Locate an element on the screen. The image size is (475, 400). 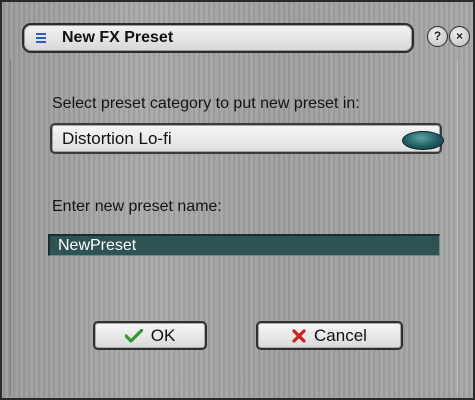
help-button: ? is located at coordinates (437, 36).